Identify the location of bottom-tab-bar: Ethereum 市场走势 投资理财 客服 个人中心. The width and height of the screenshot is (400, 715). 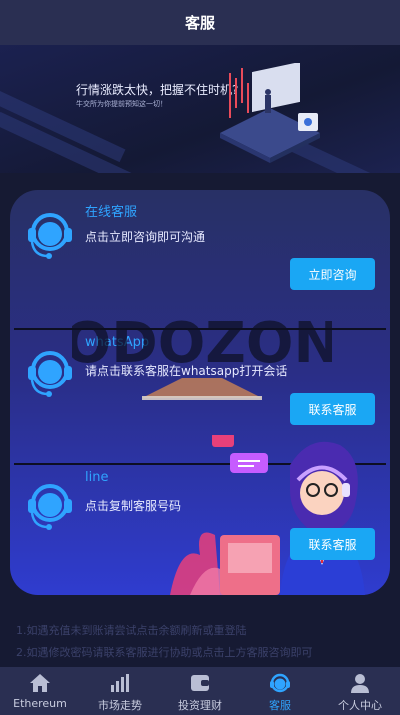
(200, 691).